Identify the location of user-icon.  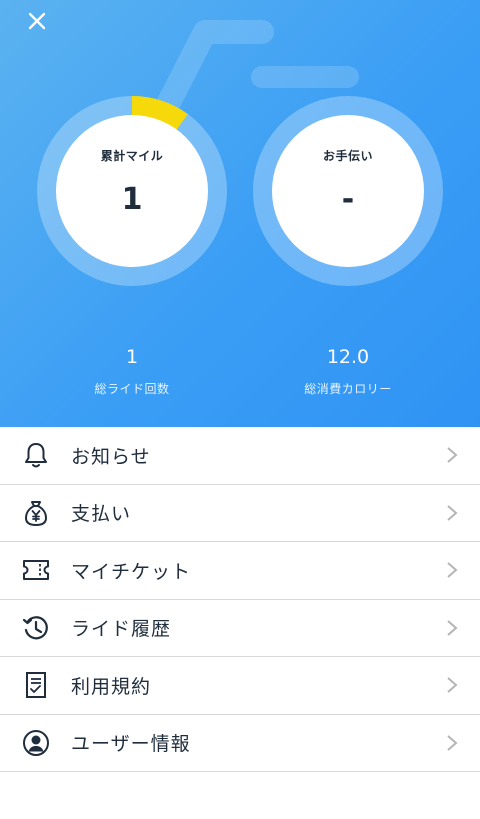
(36, 743).